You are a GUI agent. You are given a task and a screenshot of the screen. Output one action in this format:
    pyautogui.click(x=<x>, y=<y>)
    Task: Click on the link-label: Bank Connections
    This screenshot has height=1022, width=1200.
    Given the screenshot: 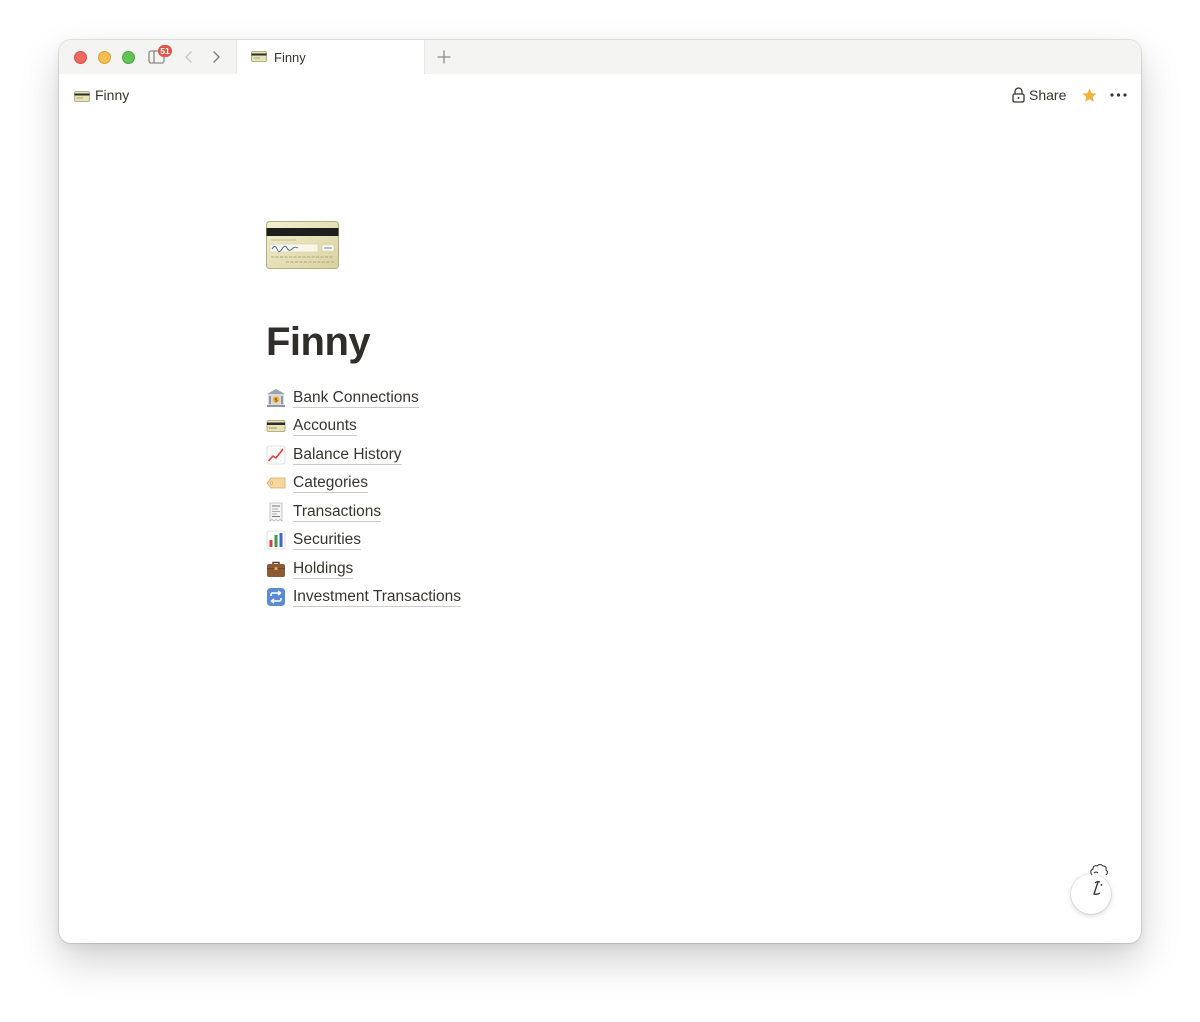 What is the action you would take?
    pyautogui.click(x=356, y=398)
    